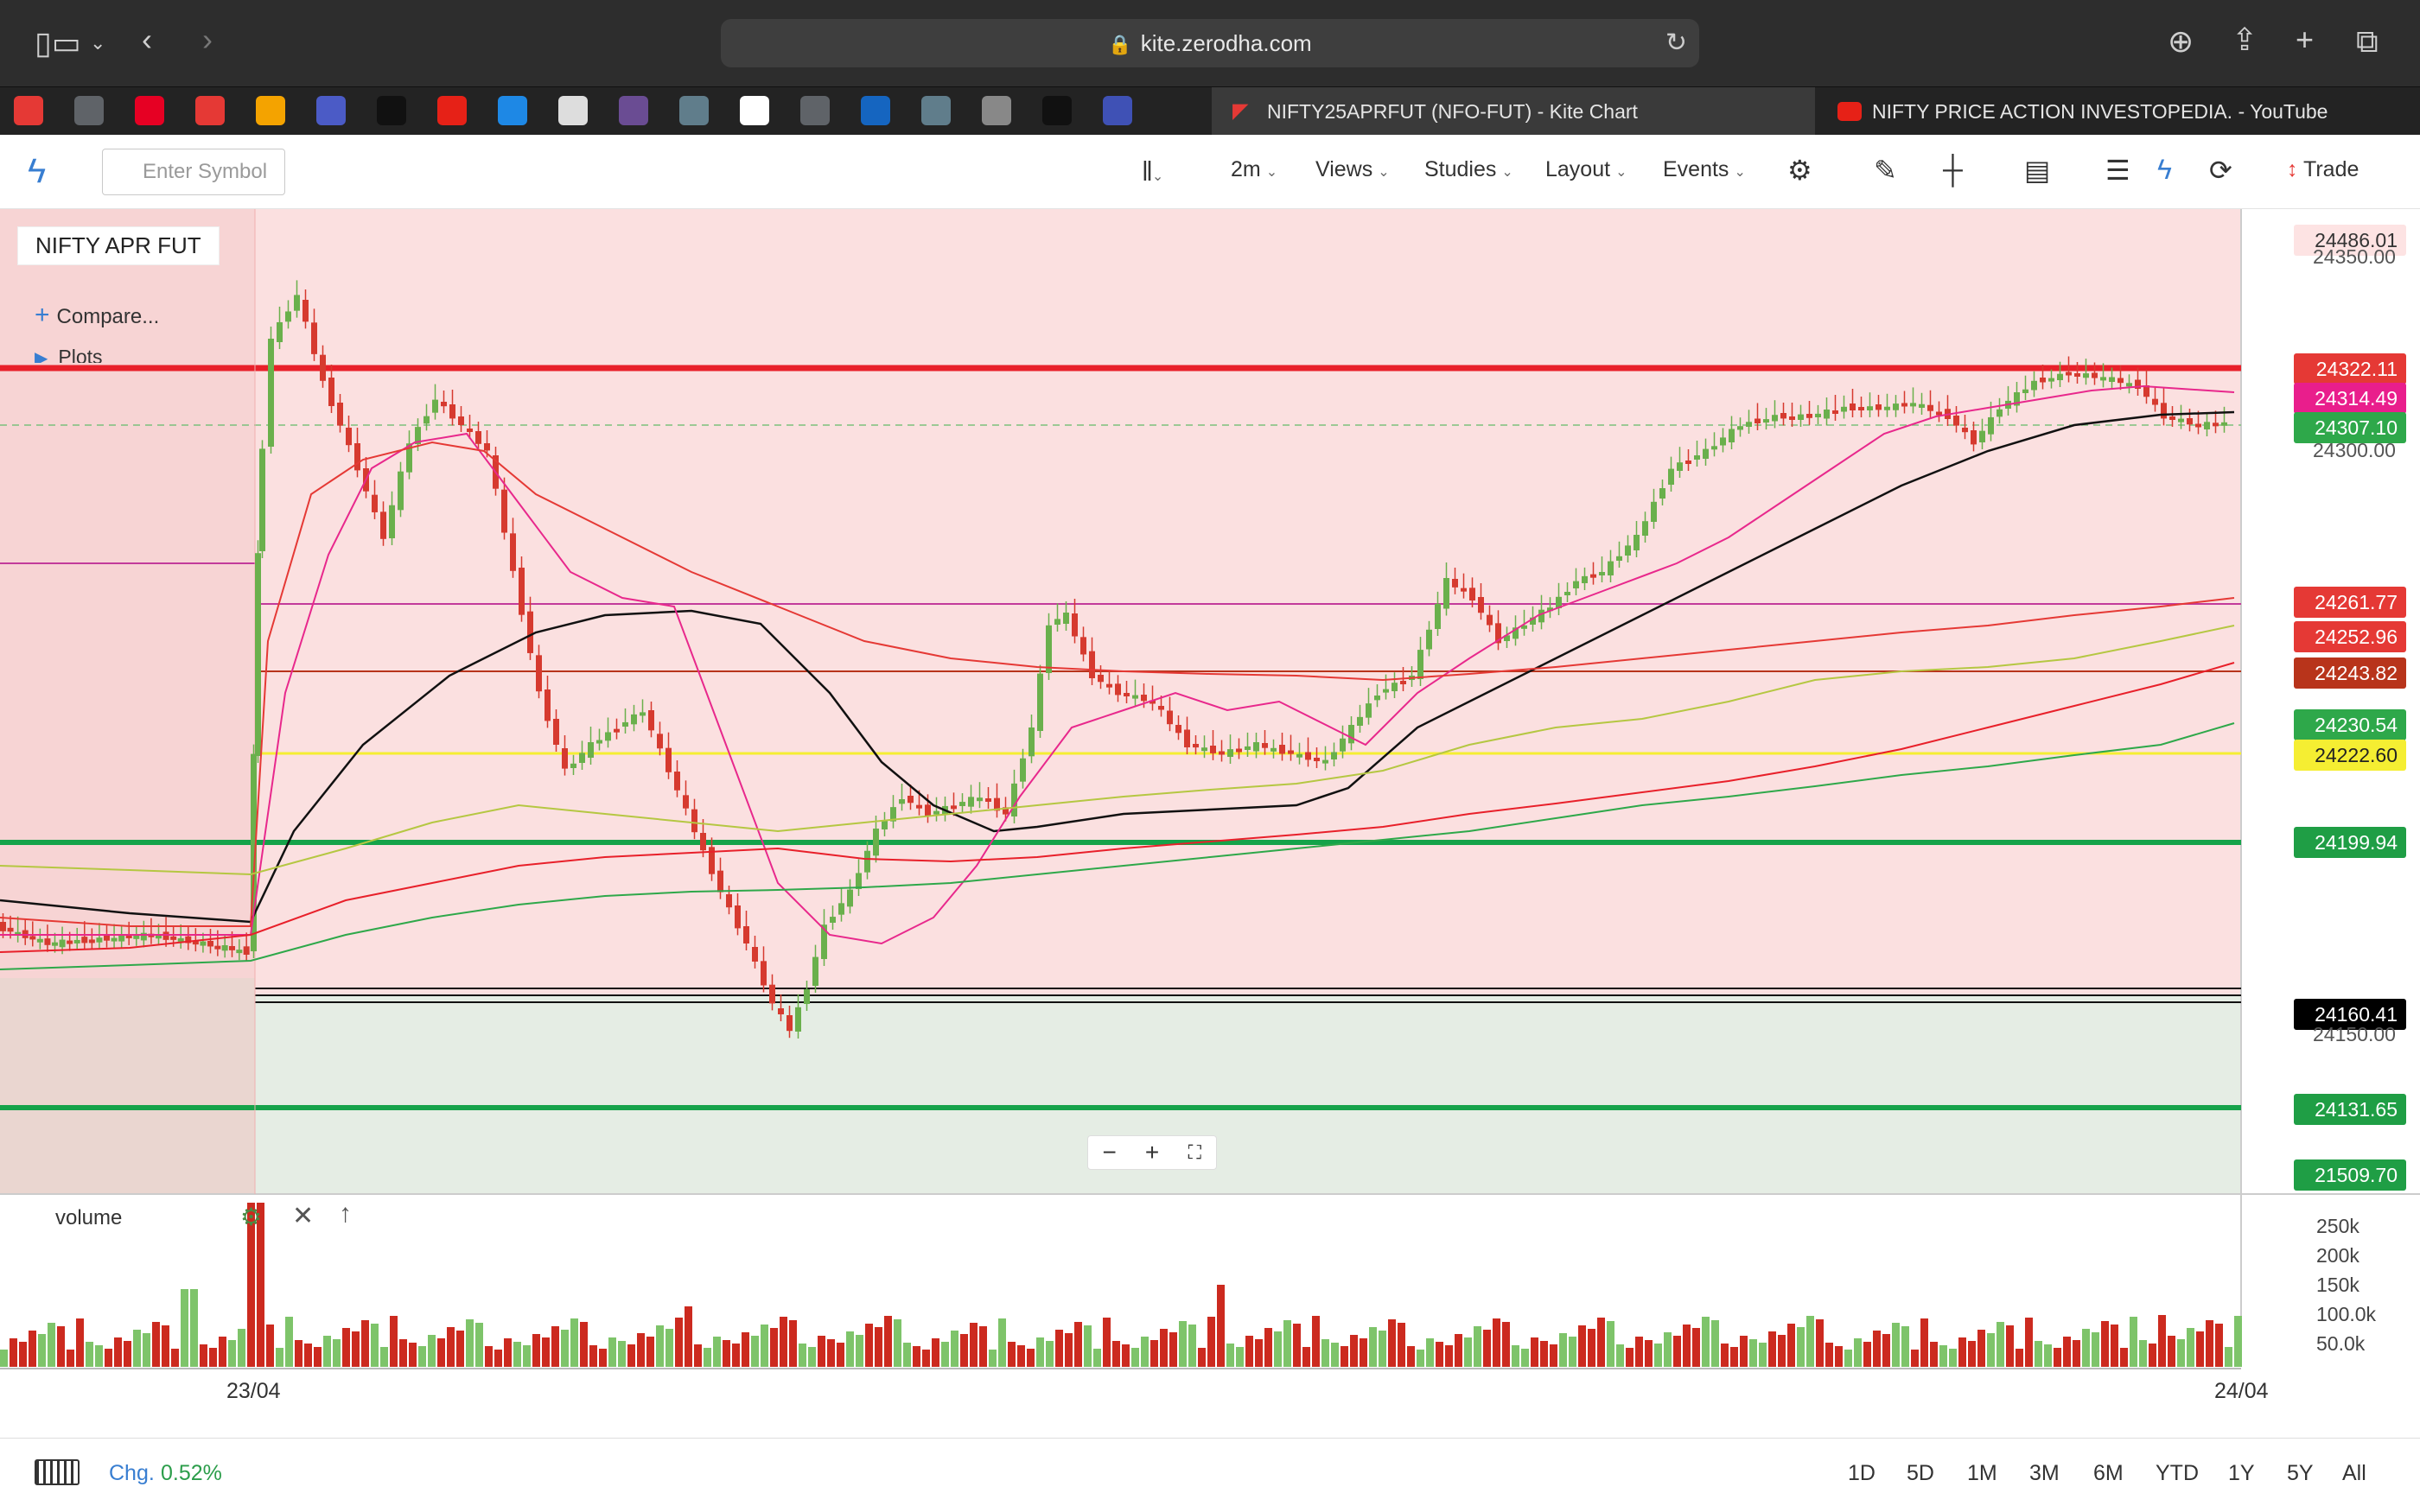 The width and height of the screenshot is (2420, 1512). I want to click on interval-menu: 2m ⌄, so click(1254, 169).